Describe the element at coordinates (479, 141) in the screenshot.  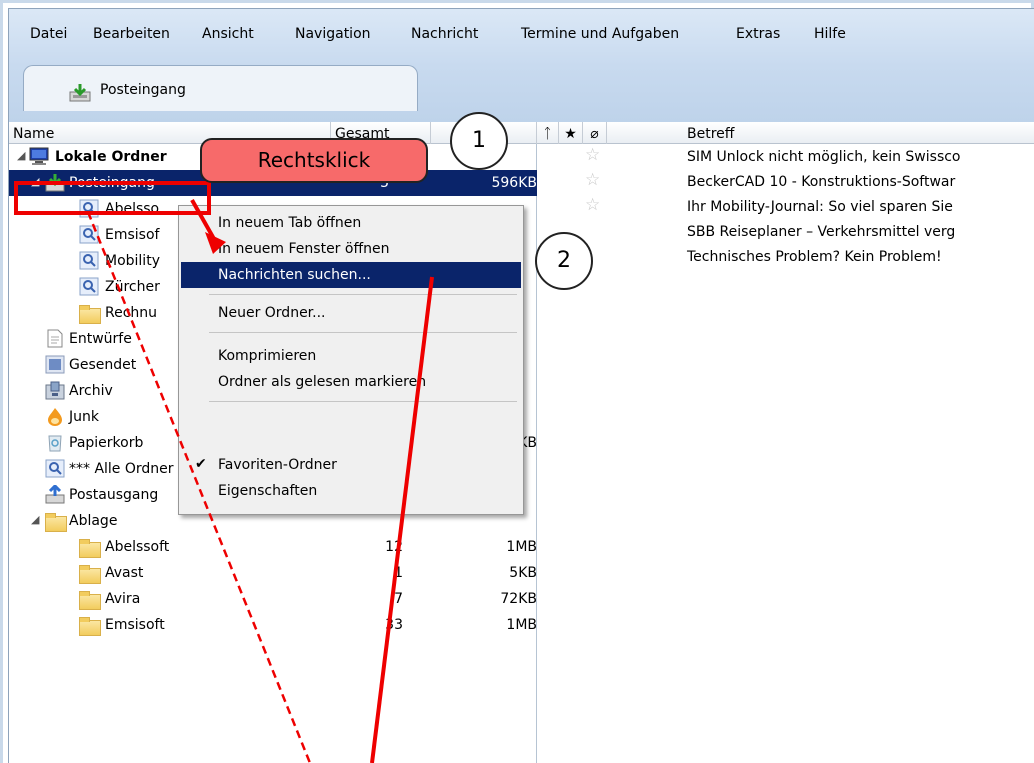
I see `step-1-marker: 1` at that location.